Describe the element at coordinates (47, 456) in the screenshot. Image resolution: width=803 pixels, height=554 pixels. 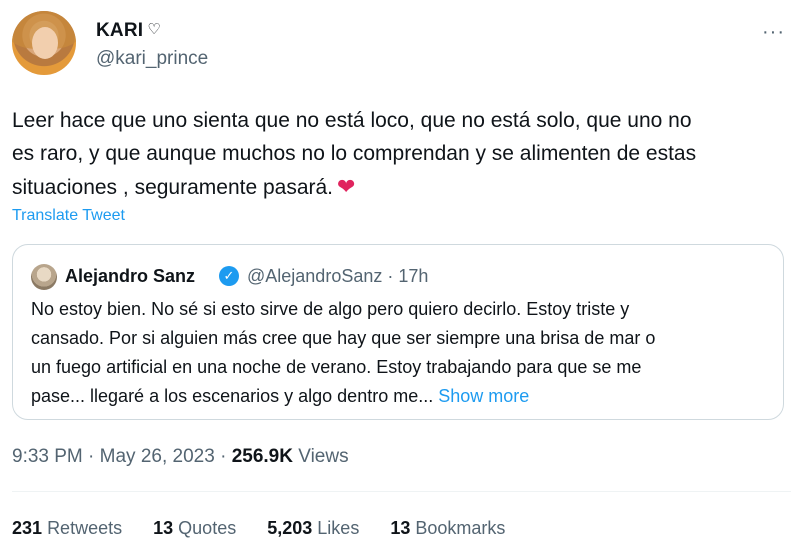
I see `tweet-time: 9:33 PM` at that location.